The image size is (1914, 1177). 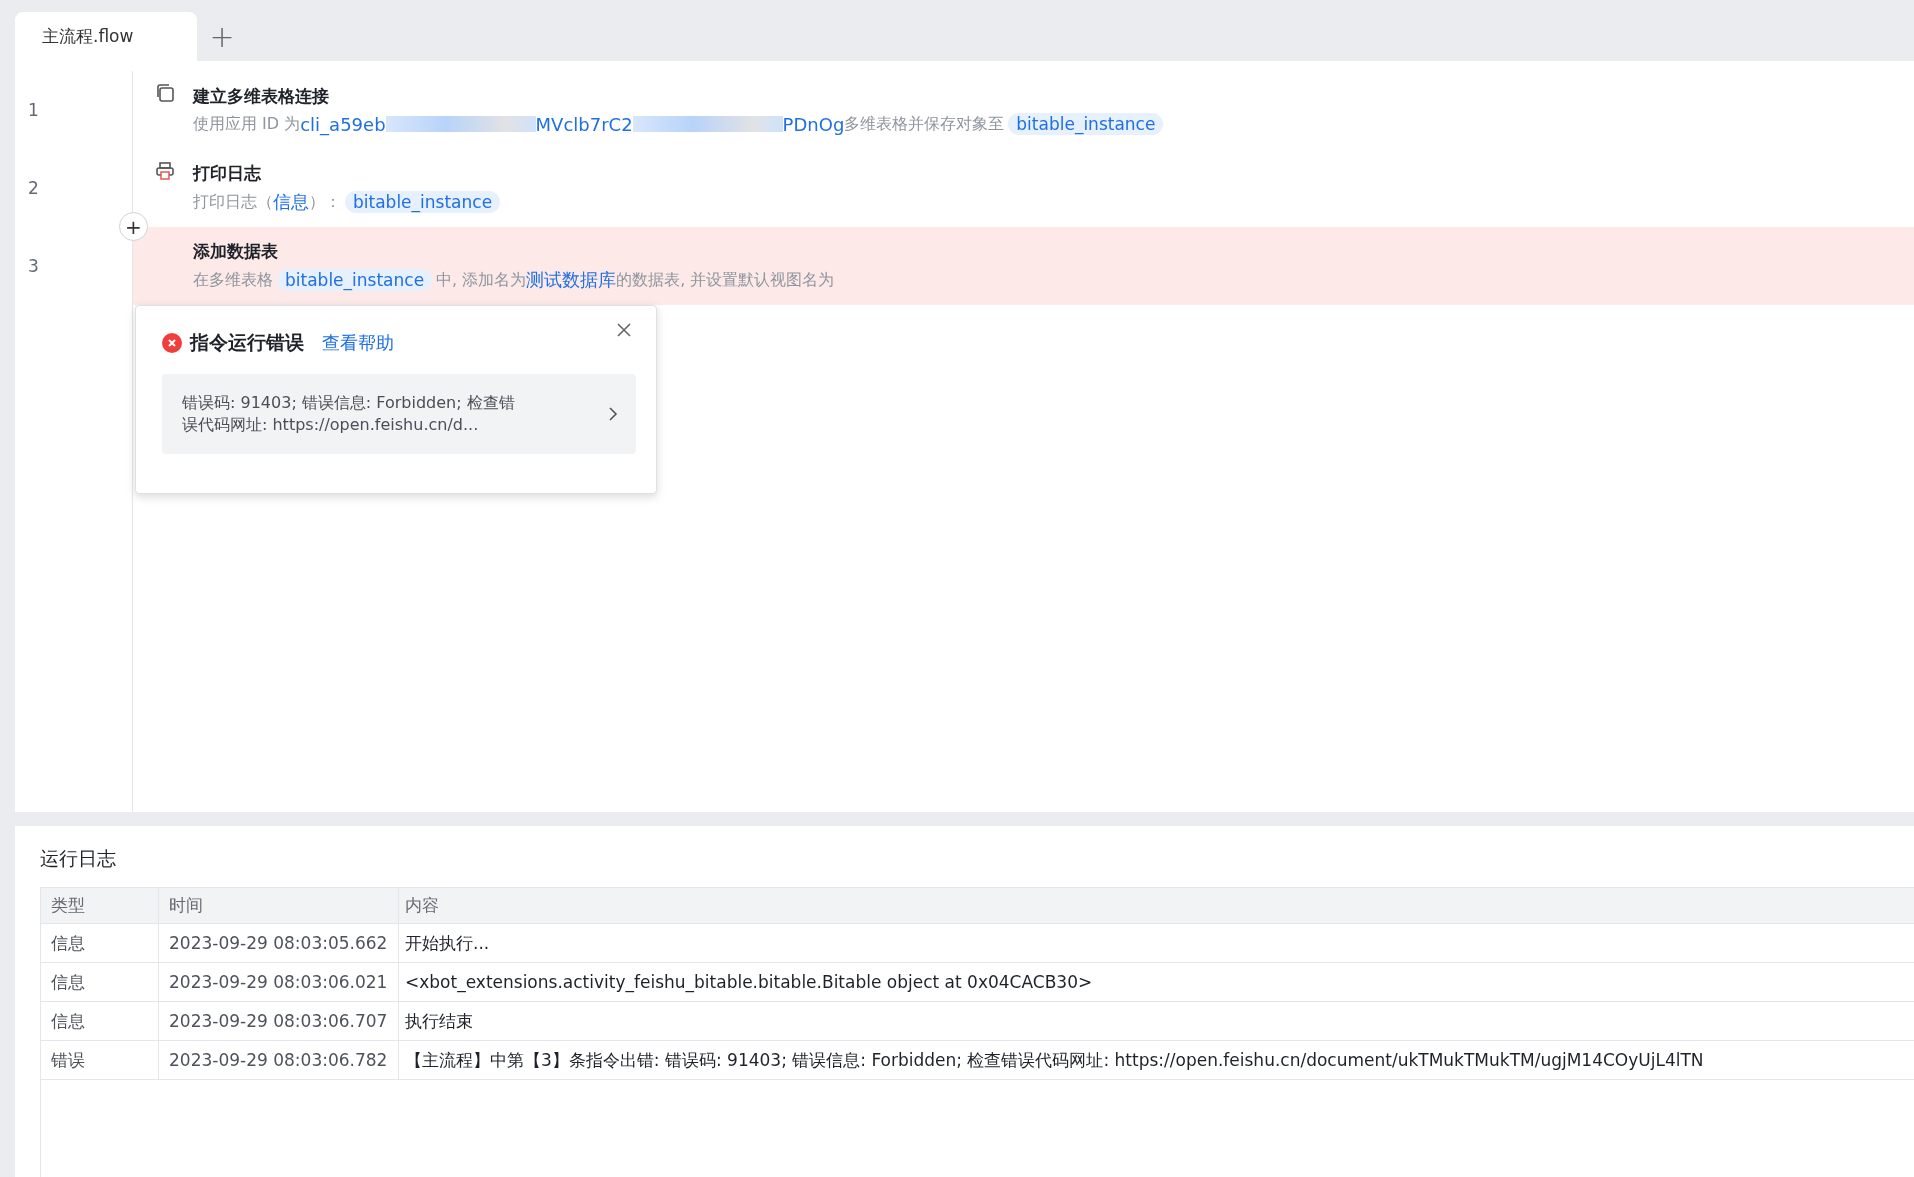 What do you see at coordinates (279, 943) in the screenshot?
I see `table-cell: 2023-09-29 08:03:05.662` at bounding box center [279, 943].